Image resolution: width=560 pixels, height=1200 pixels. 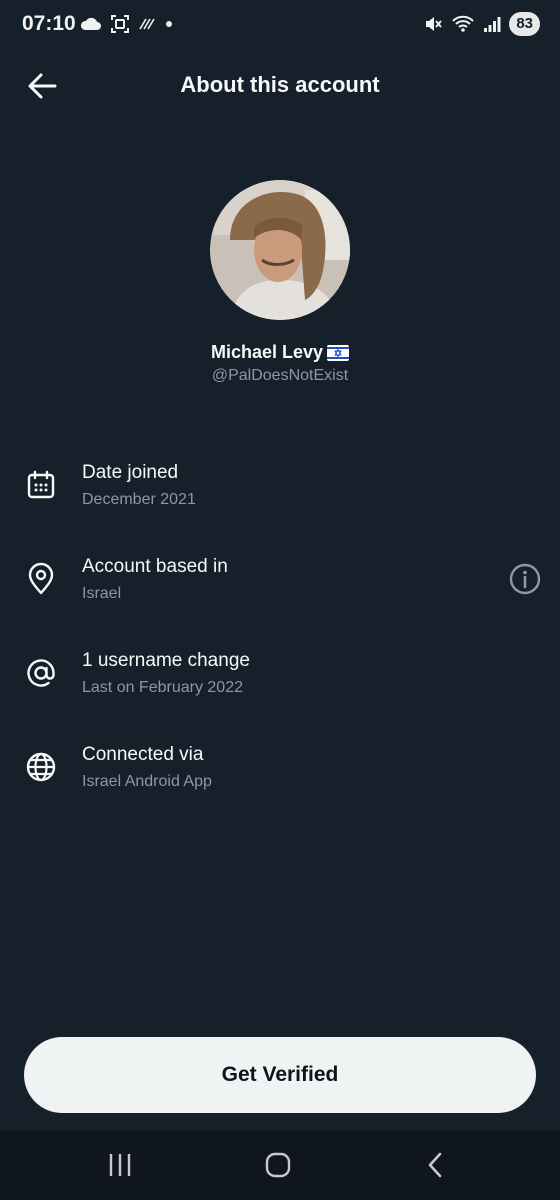 I want to click on system-nav-bar, so click(x=280, y=1165).